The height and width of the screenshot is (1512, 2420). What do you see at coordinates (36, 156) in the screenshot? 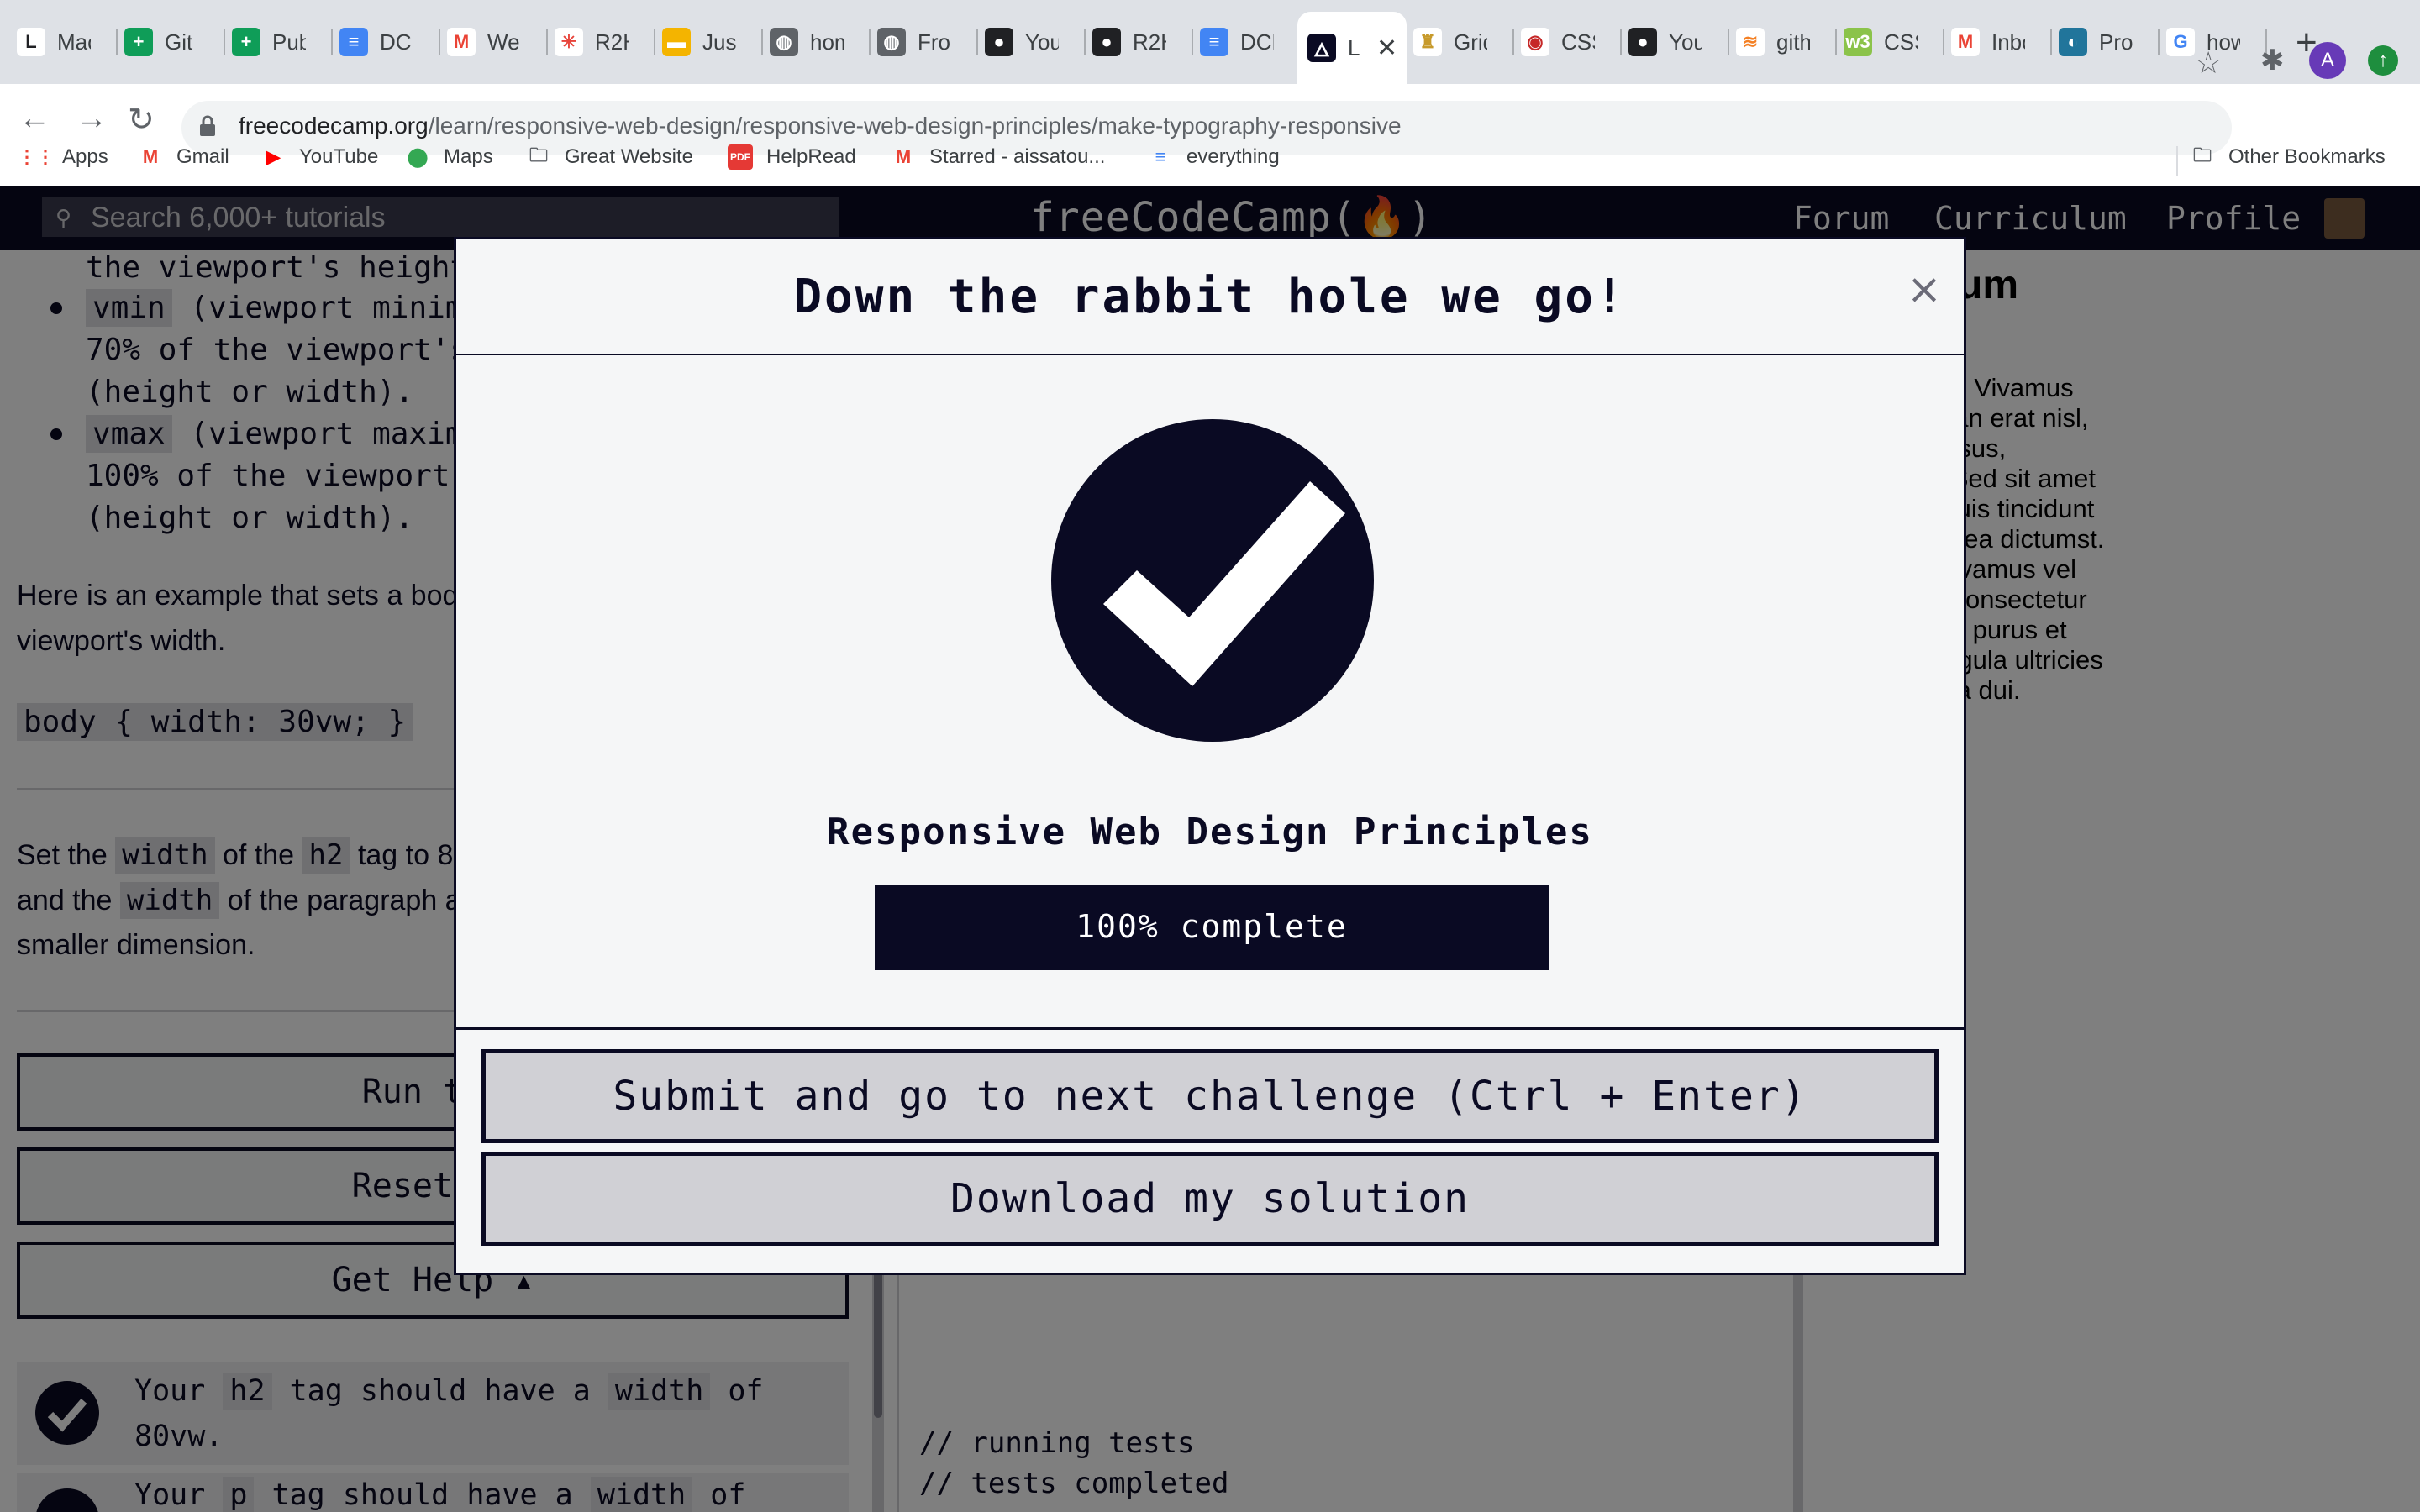
I see `bookmark-icon: ⋮⋮` at bounding box center [36, 156].